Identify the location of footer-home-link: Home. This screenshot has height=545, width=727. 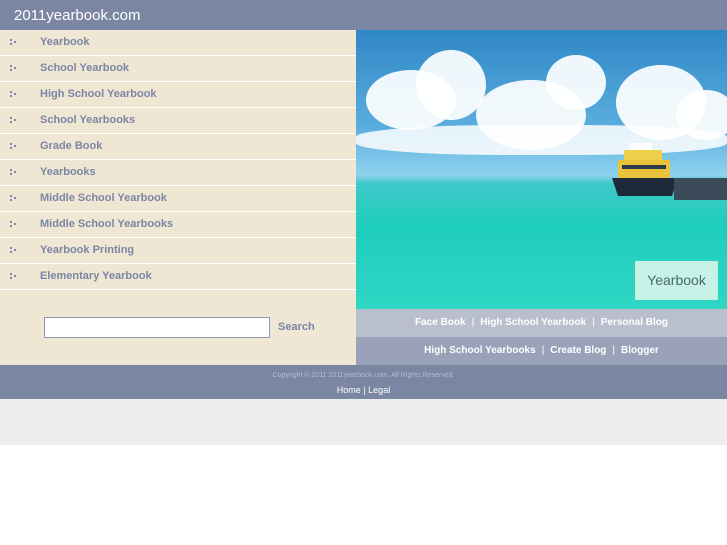
(349, 390).